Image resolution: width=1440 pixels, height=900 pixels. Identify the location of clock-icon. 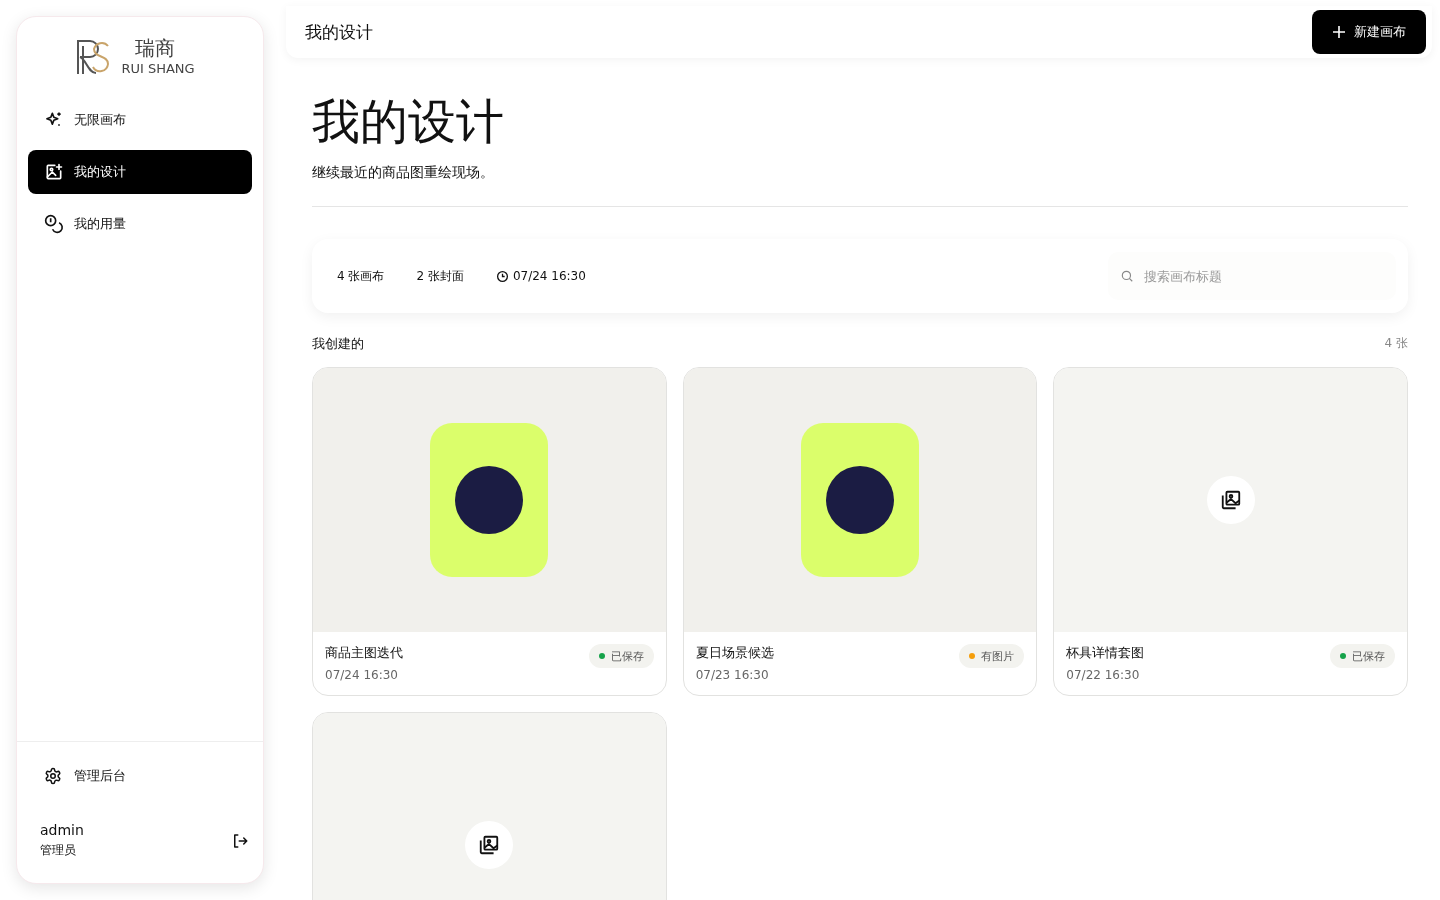
(502, 276).